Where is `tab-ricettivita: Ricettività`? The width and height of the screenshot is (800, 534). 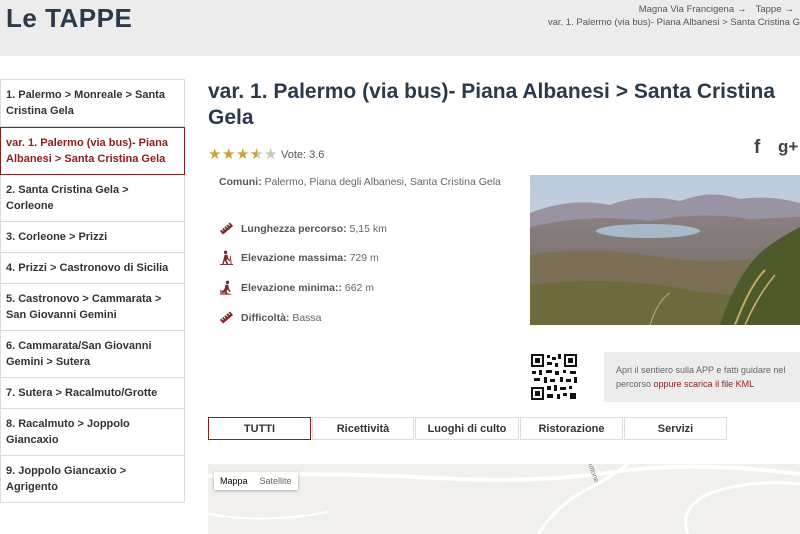 tab-ricettivita: Ricettività is located at coordinates (363, 428).